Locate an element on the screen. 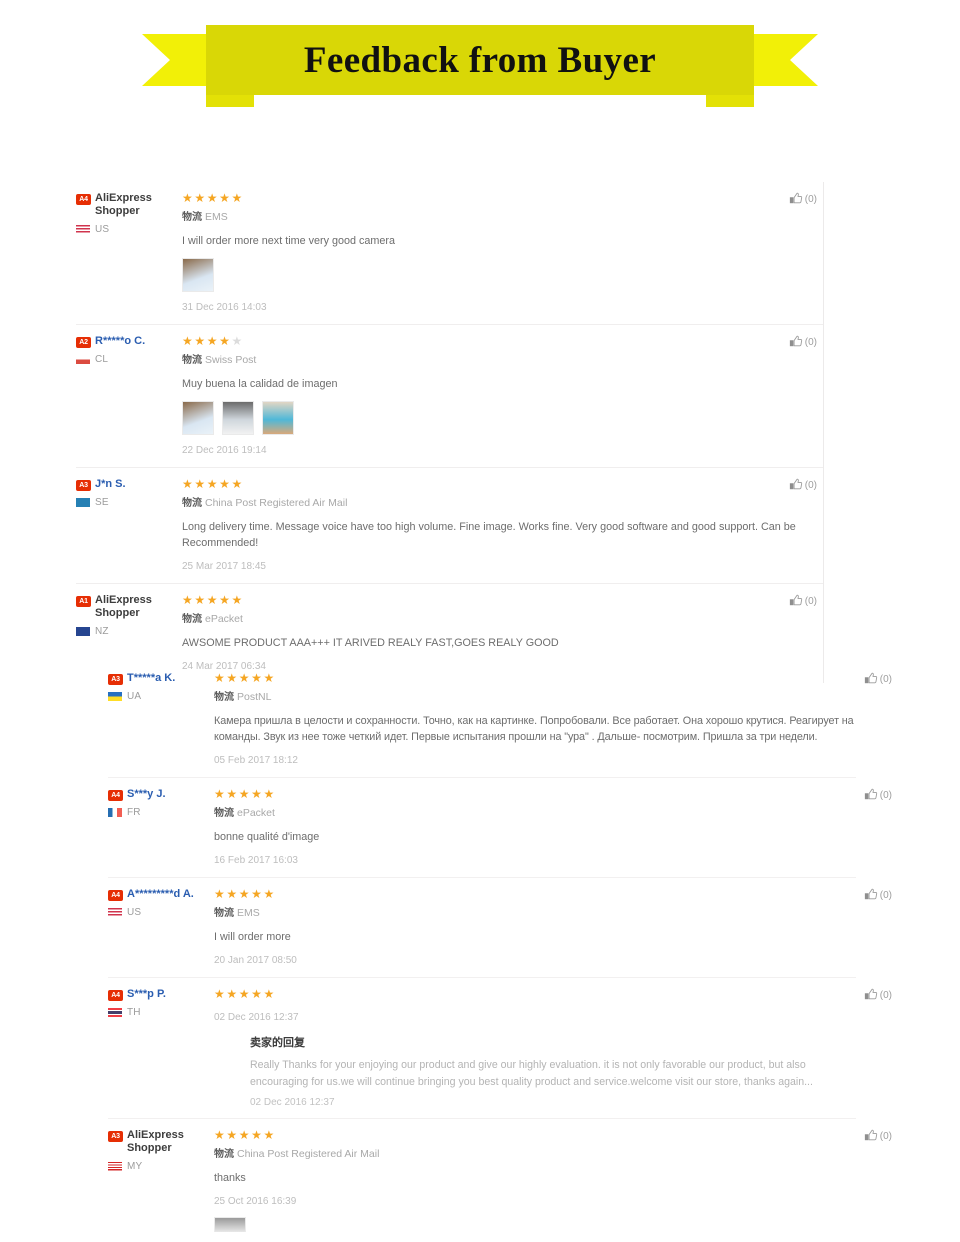  shipping-method: 物流 China Post Registered Air Mail is located at coordinates (297, 1154).